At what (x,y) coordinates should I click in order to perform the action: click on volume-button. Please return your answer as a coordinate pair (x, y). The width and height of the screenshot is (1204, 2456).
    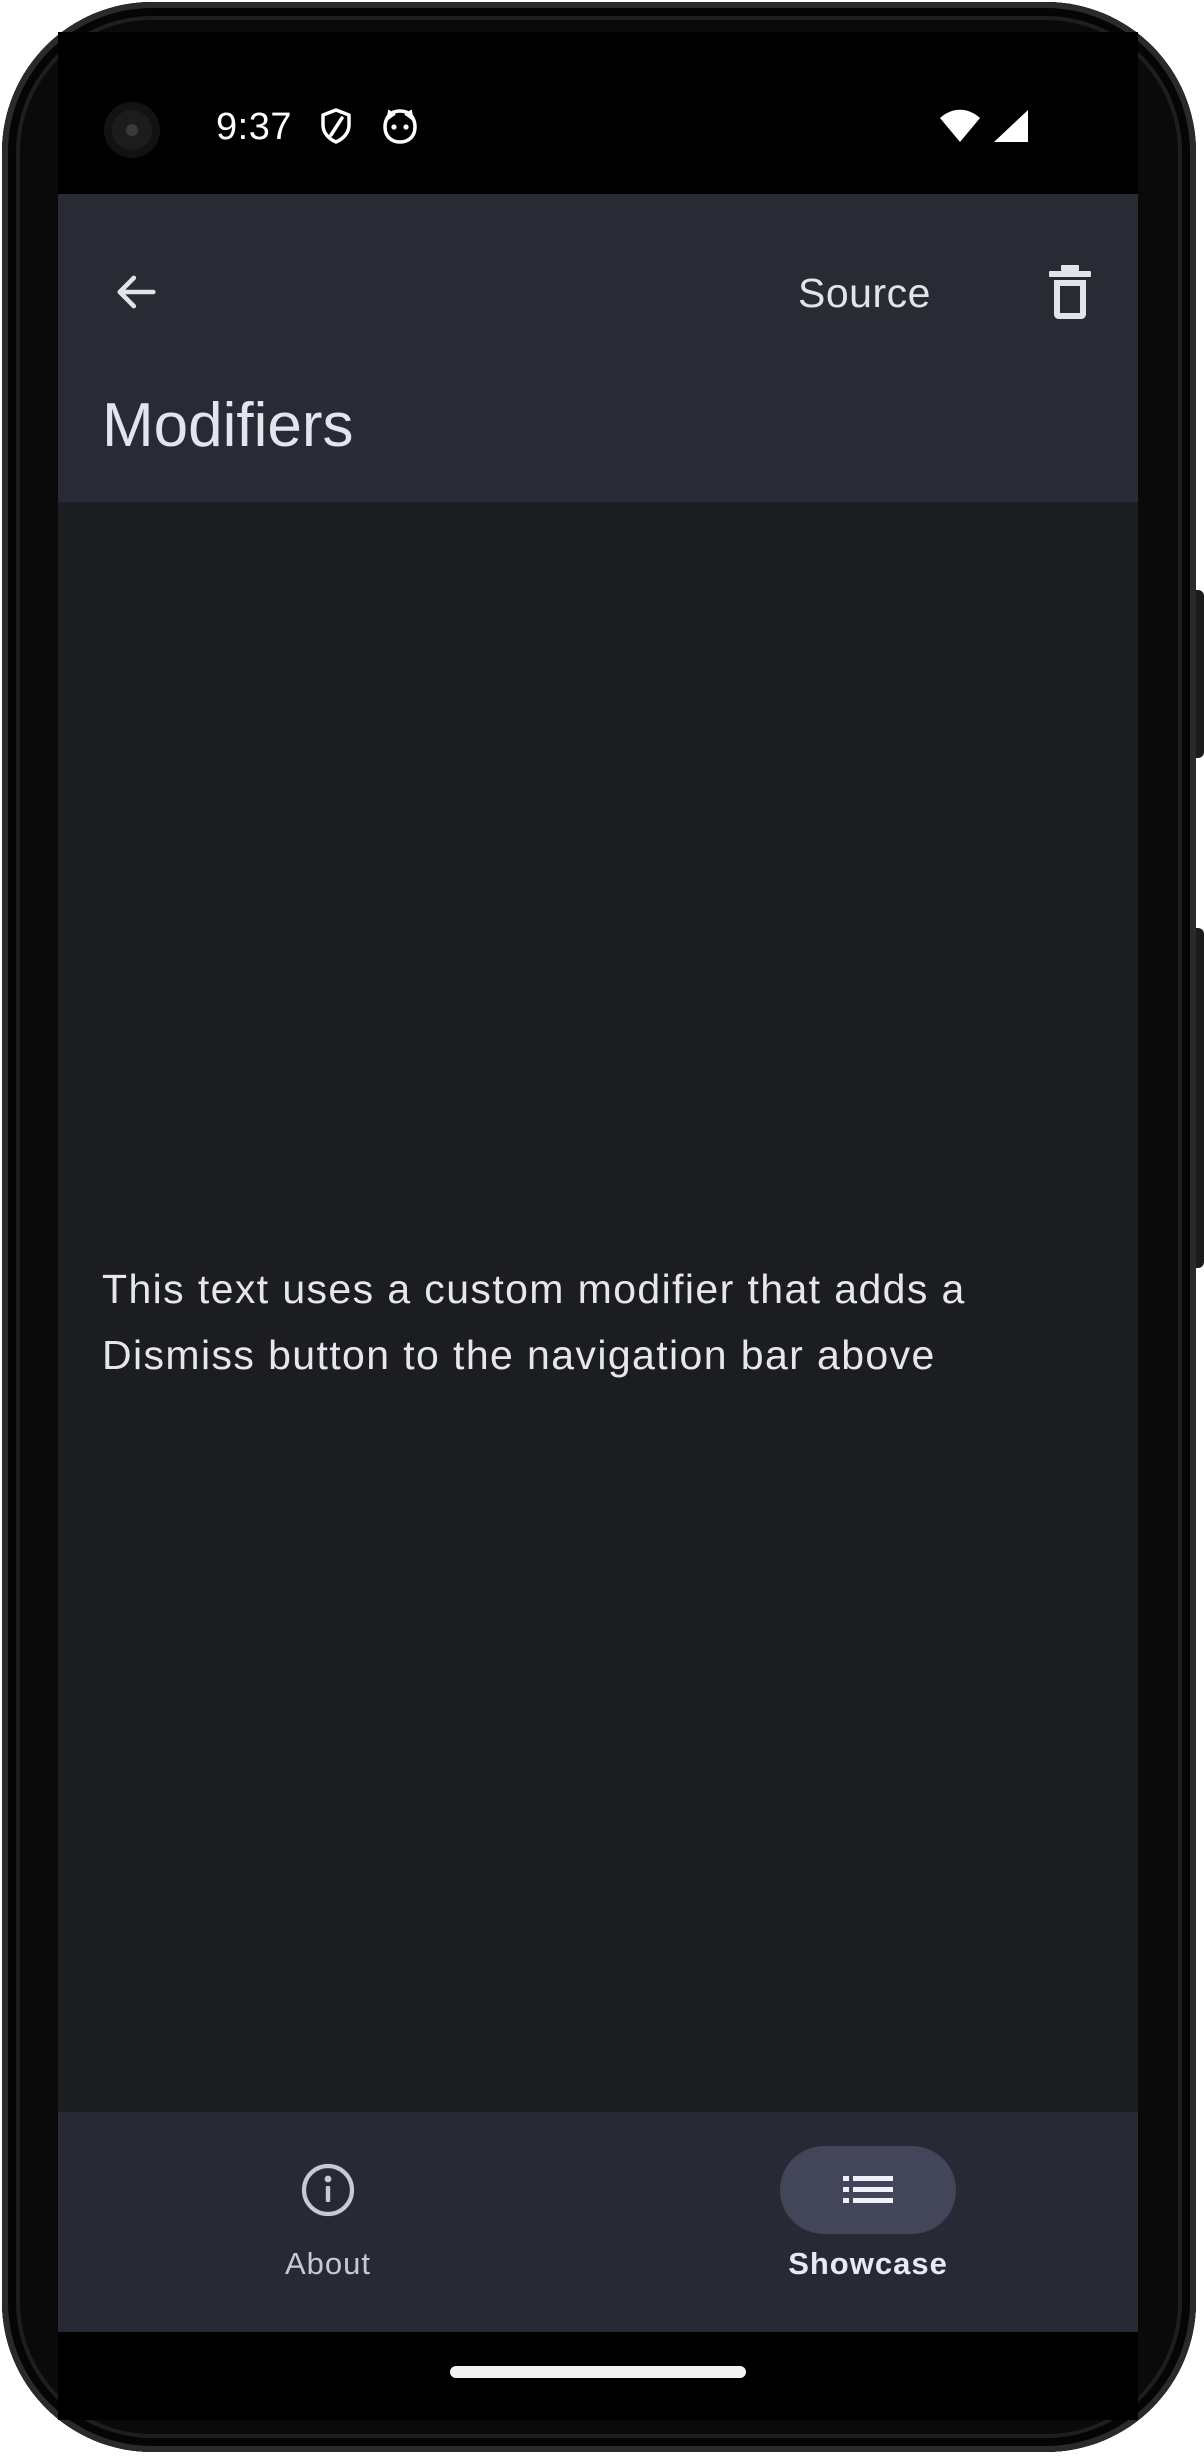
    Looking at the image, I should click on (1200, 1098).